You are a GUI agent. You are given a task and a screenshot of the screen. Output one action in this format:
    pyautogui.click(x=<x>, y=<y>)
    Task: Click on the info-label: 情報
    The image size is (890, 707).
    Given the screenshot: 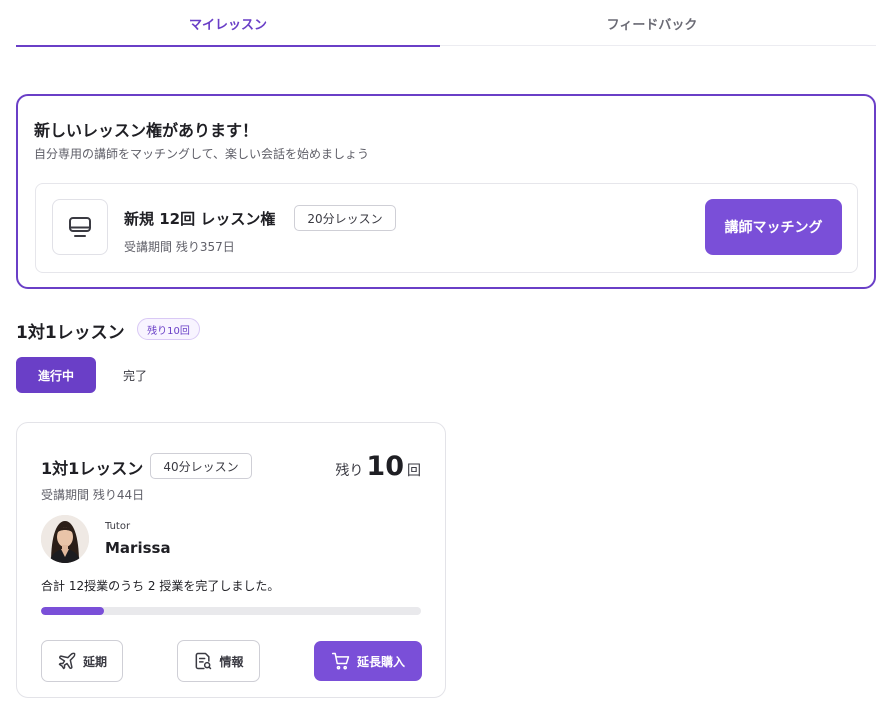 What is the action you would take?
    pyautogui.click(x=231, y=661)
    